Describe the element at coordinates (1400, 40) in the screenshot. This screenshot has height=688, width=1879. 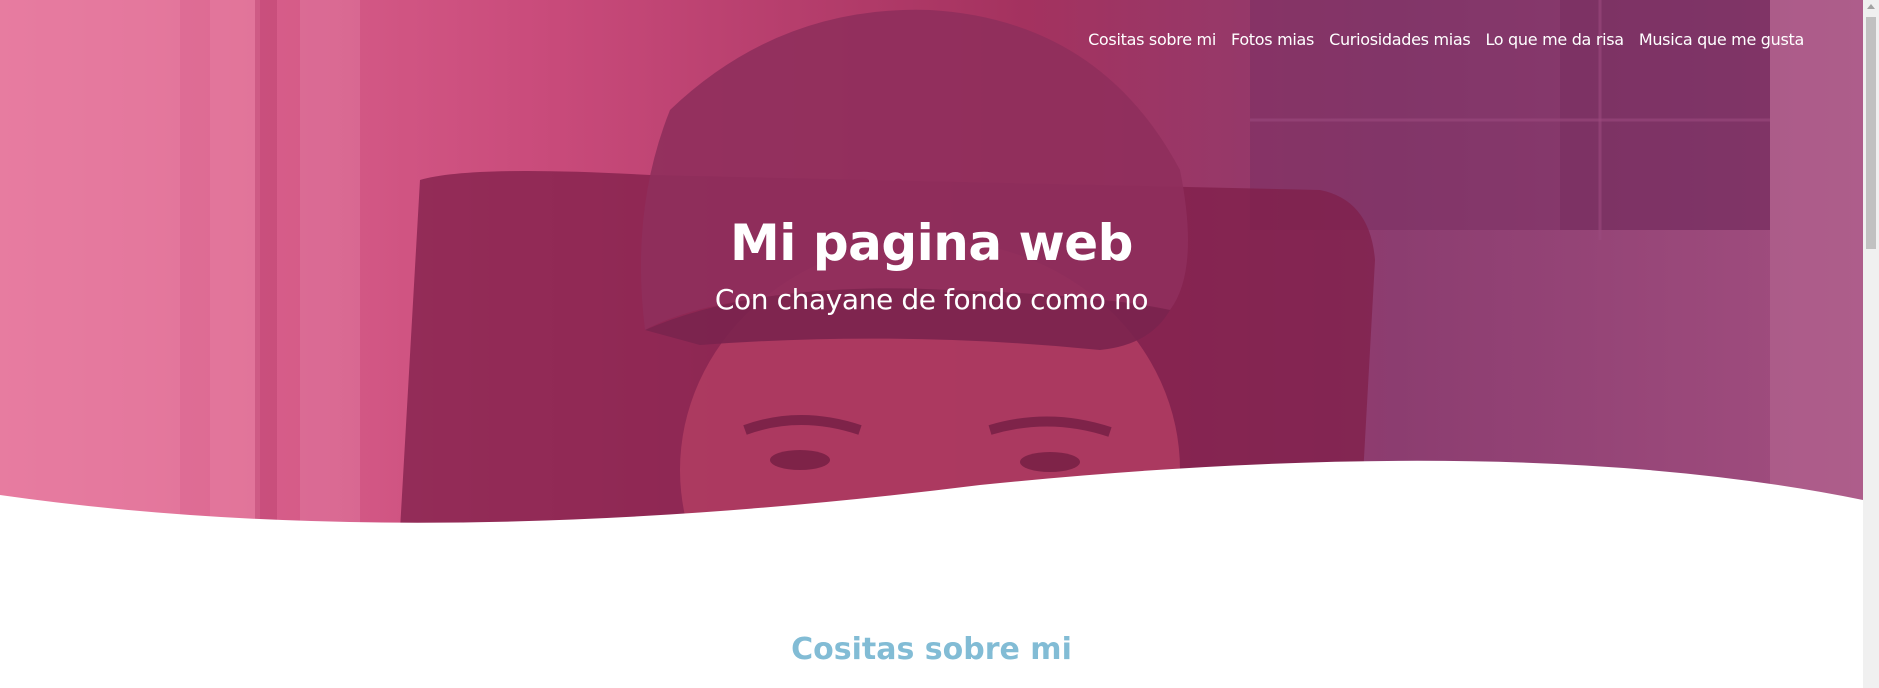
I see `nav-link-curiosidades-mias: Curiosidades mias` at that location.